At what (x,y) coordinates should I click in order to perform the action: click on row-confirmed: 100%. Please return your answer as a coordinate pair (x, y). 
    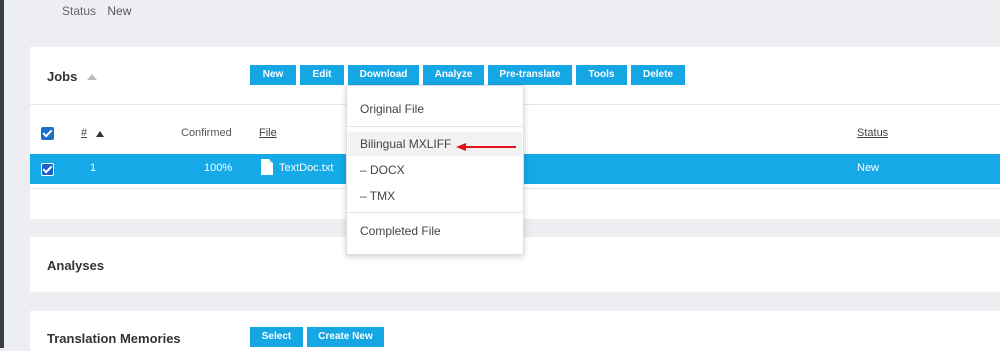
    Looking at the image, I should click on (218, 168).